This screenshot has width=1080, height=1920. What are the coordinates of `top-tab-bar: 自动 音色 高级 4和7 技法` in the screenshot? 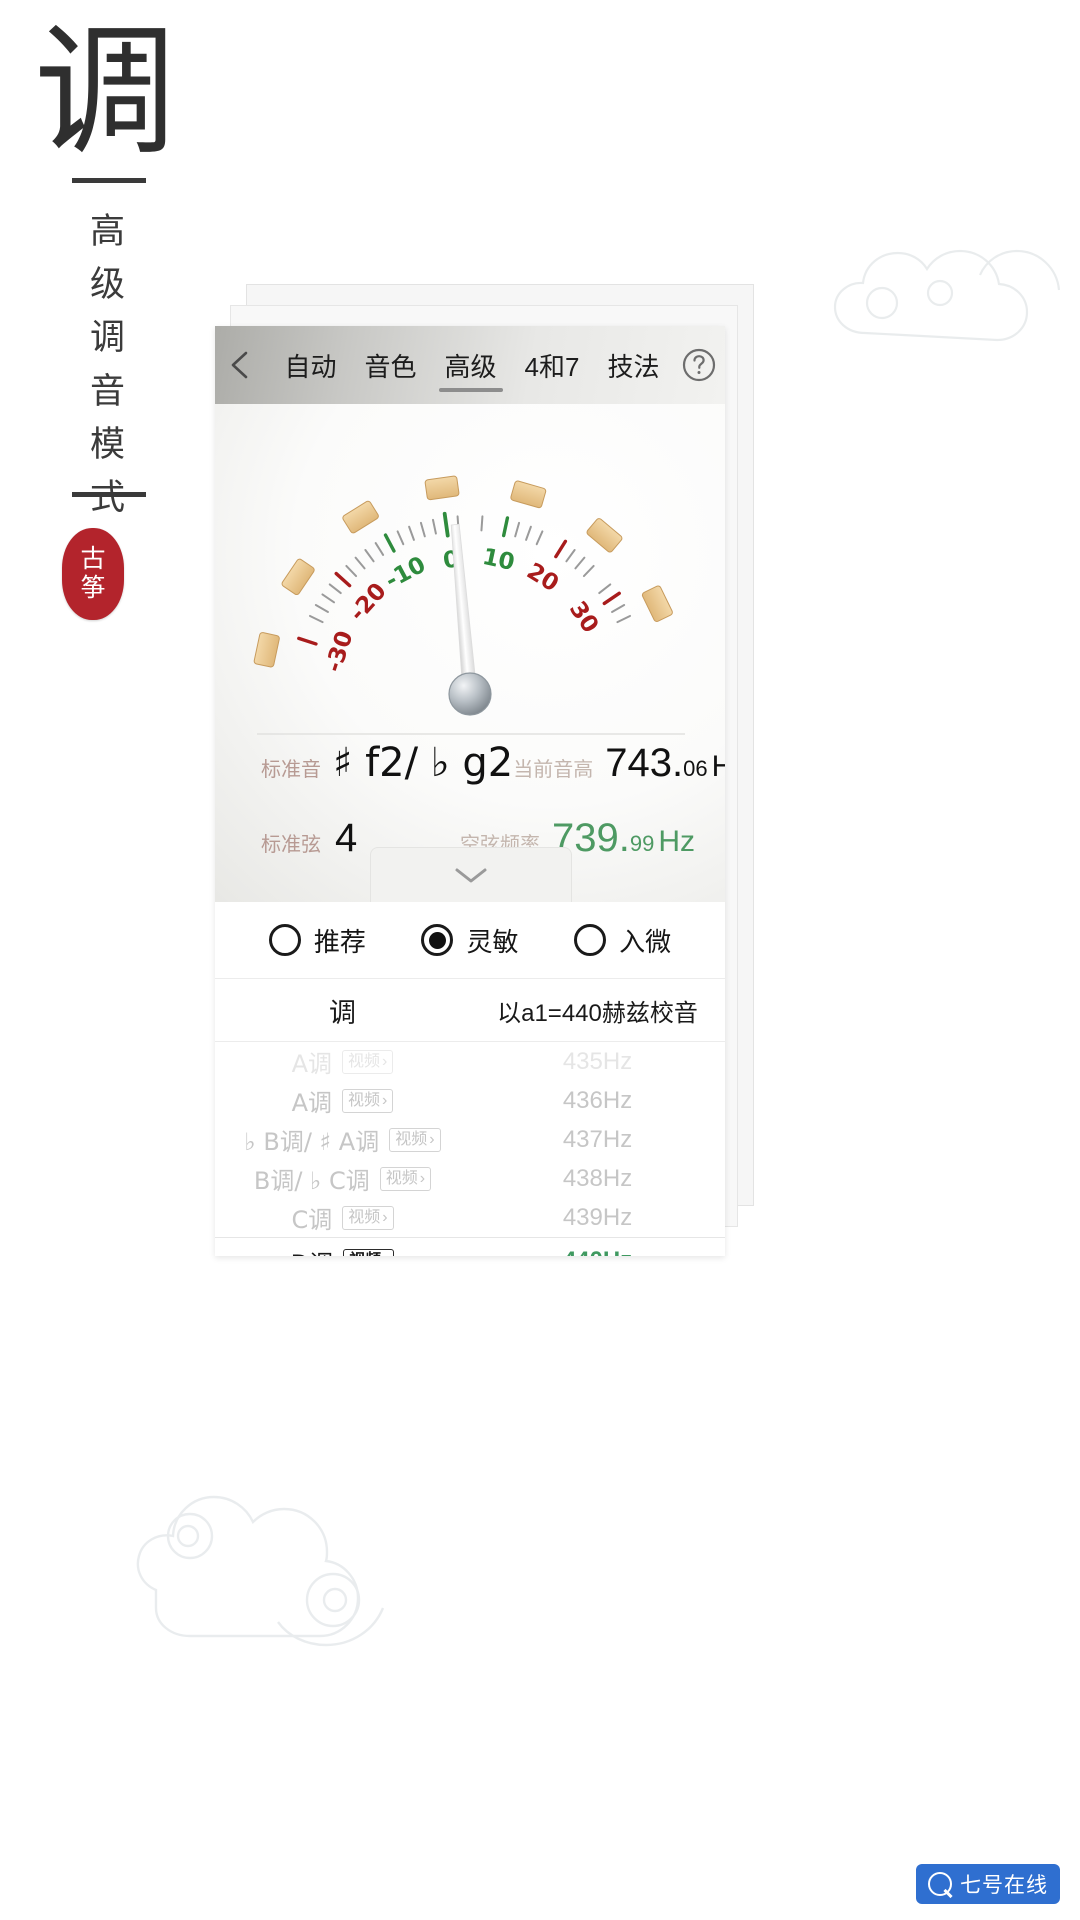 It's located at (470, 365).